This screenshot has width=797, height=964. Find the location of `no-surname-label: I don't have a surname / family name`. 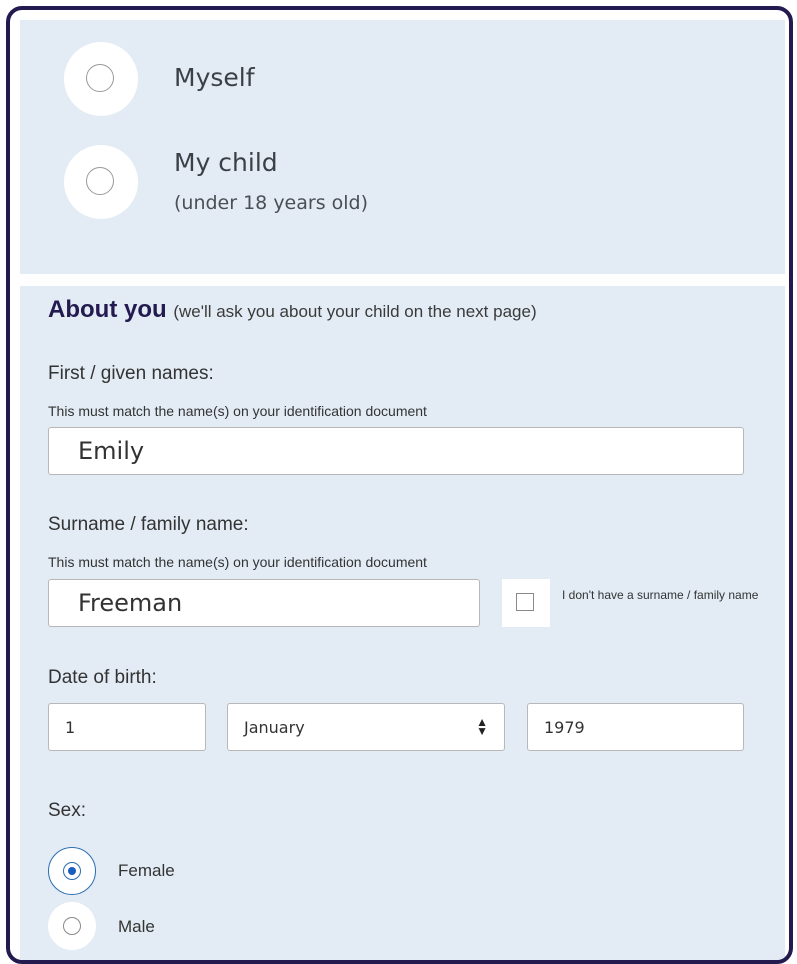

no-surname-label: I don't have a surname / family name is located at coordinates (660, 595).